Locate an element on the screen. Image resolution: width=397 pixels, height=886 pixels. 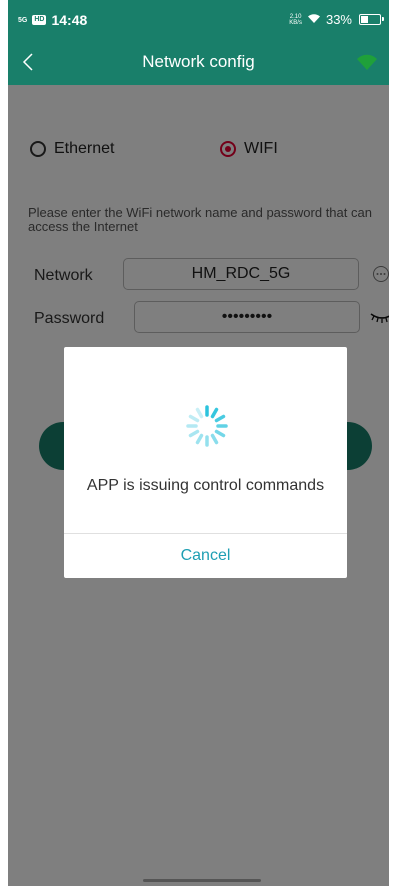
app-header: Network config is located at coordinates (198, 62).